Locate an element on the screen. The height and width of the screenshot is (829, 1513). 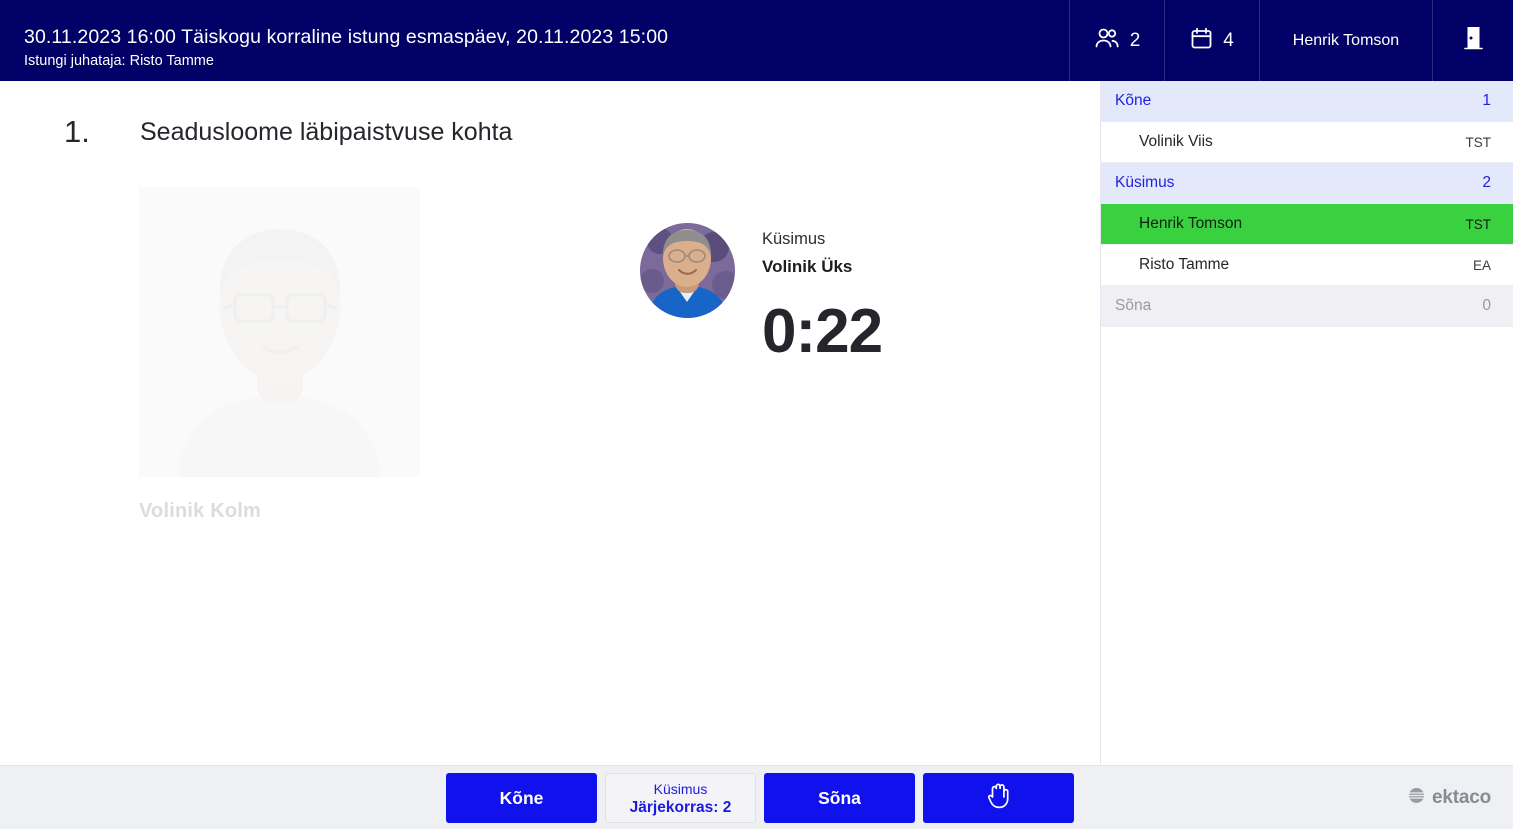
kusimus-button-label: Küsimus is located at coordinates (680, 788).